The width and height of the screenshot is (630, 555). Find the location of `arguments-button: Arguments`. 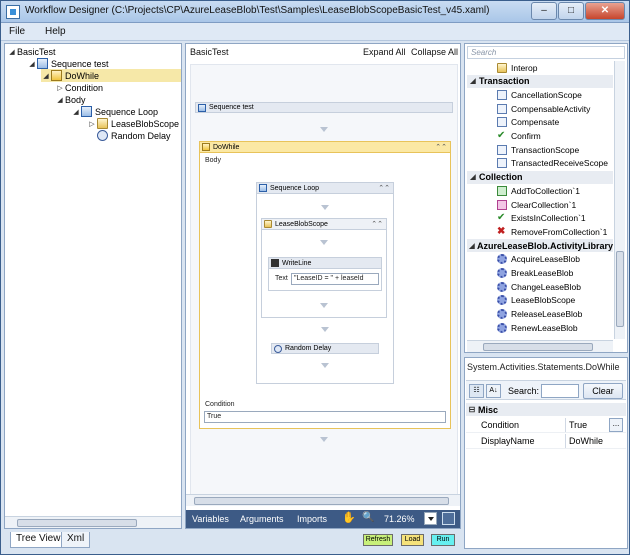

arguments-button: Arguments is located at coordinates (262, 519).